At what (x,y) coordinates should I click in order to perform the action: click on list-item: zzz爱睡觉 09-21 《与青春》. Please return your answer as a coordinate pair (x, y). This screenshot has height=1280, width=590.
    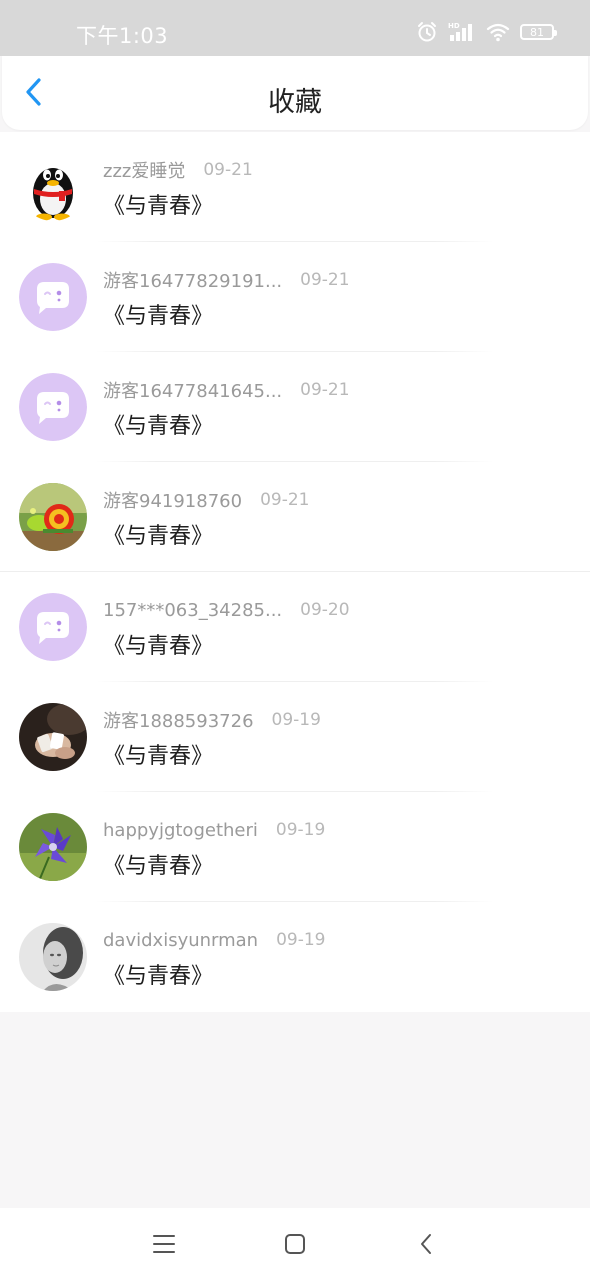
    Looking at the image, I should click on (295, 187).